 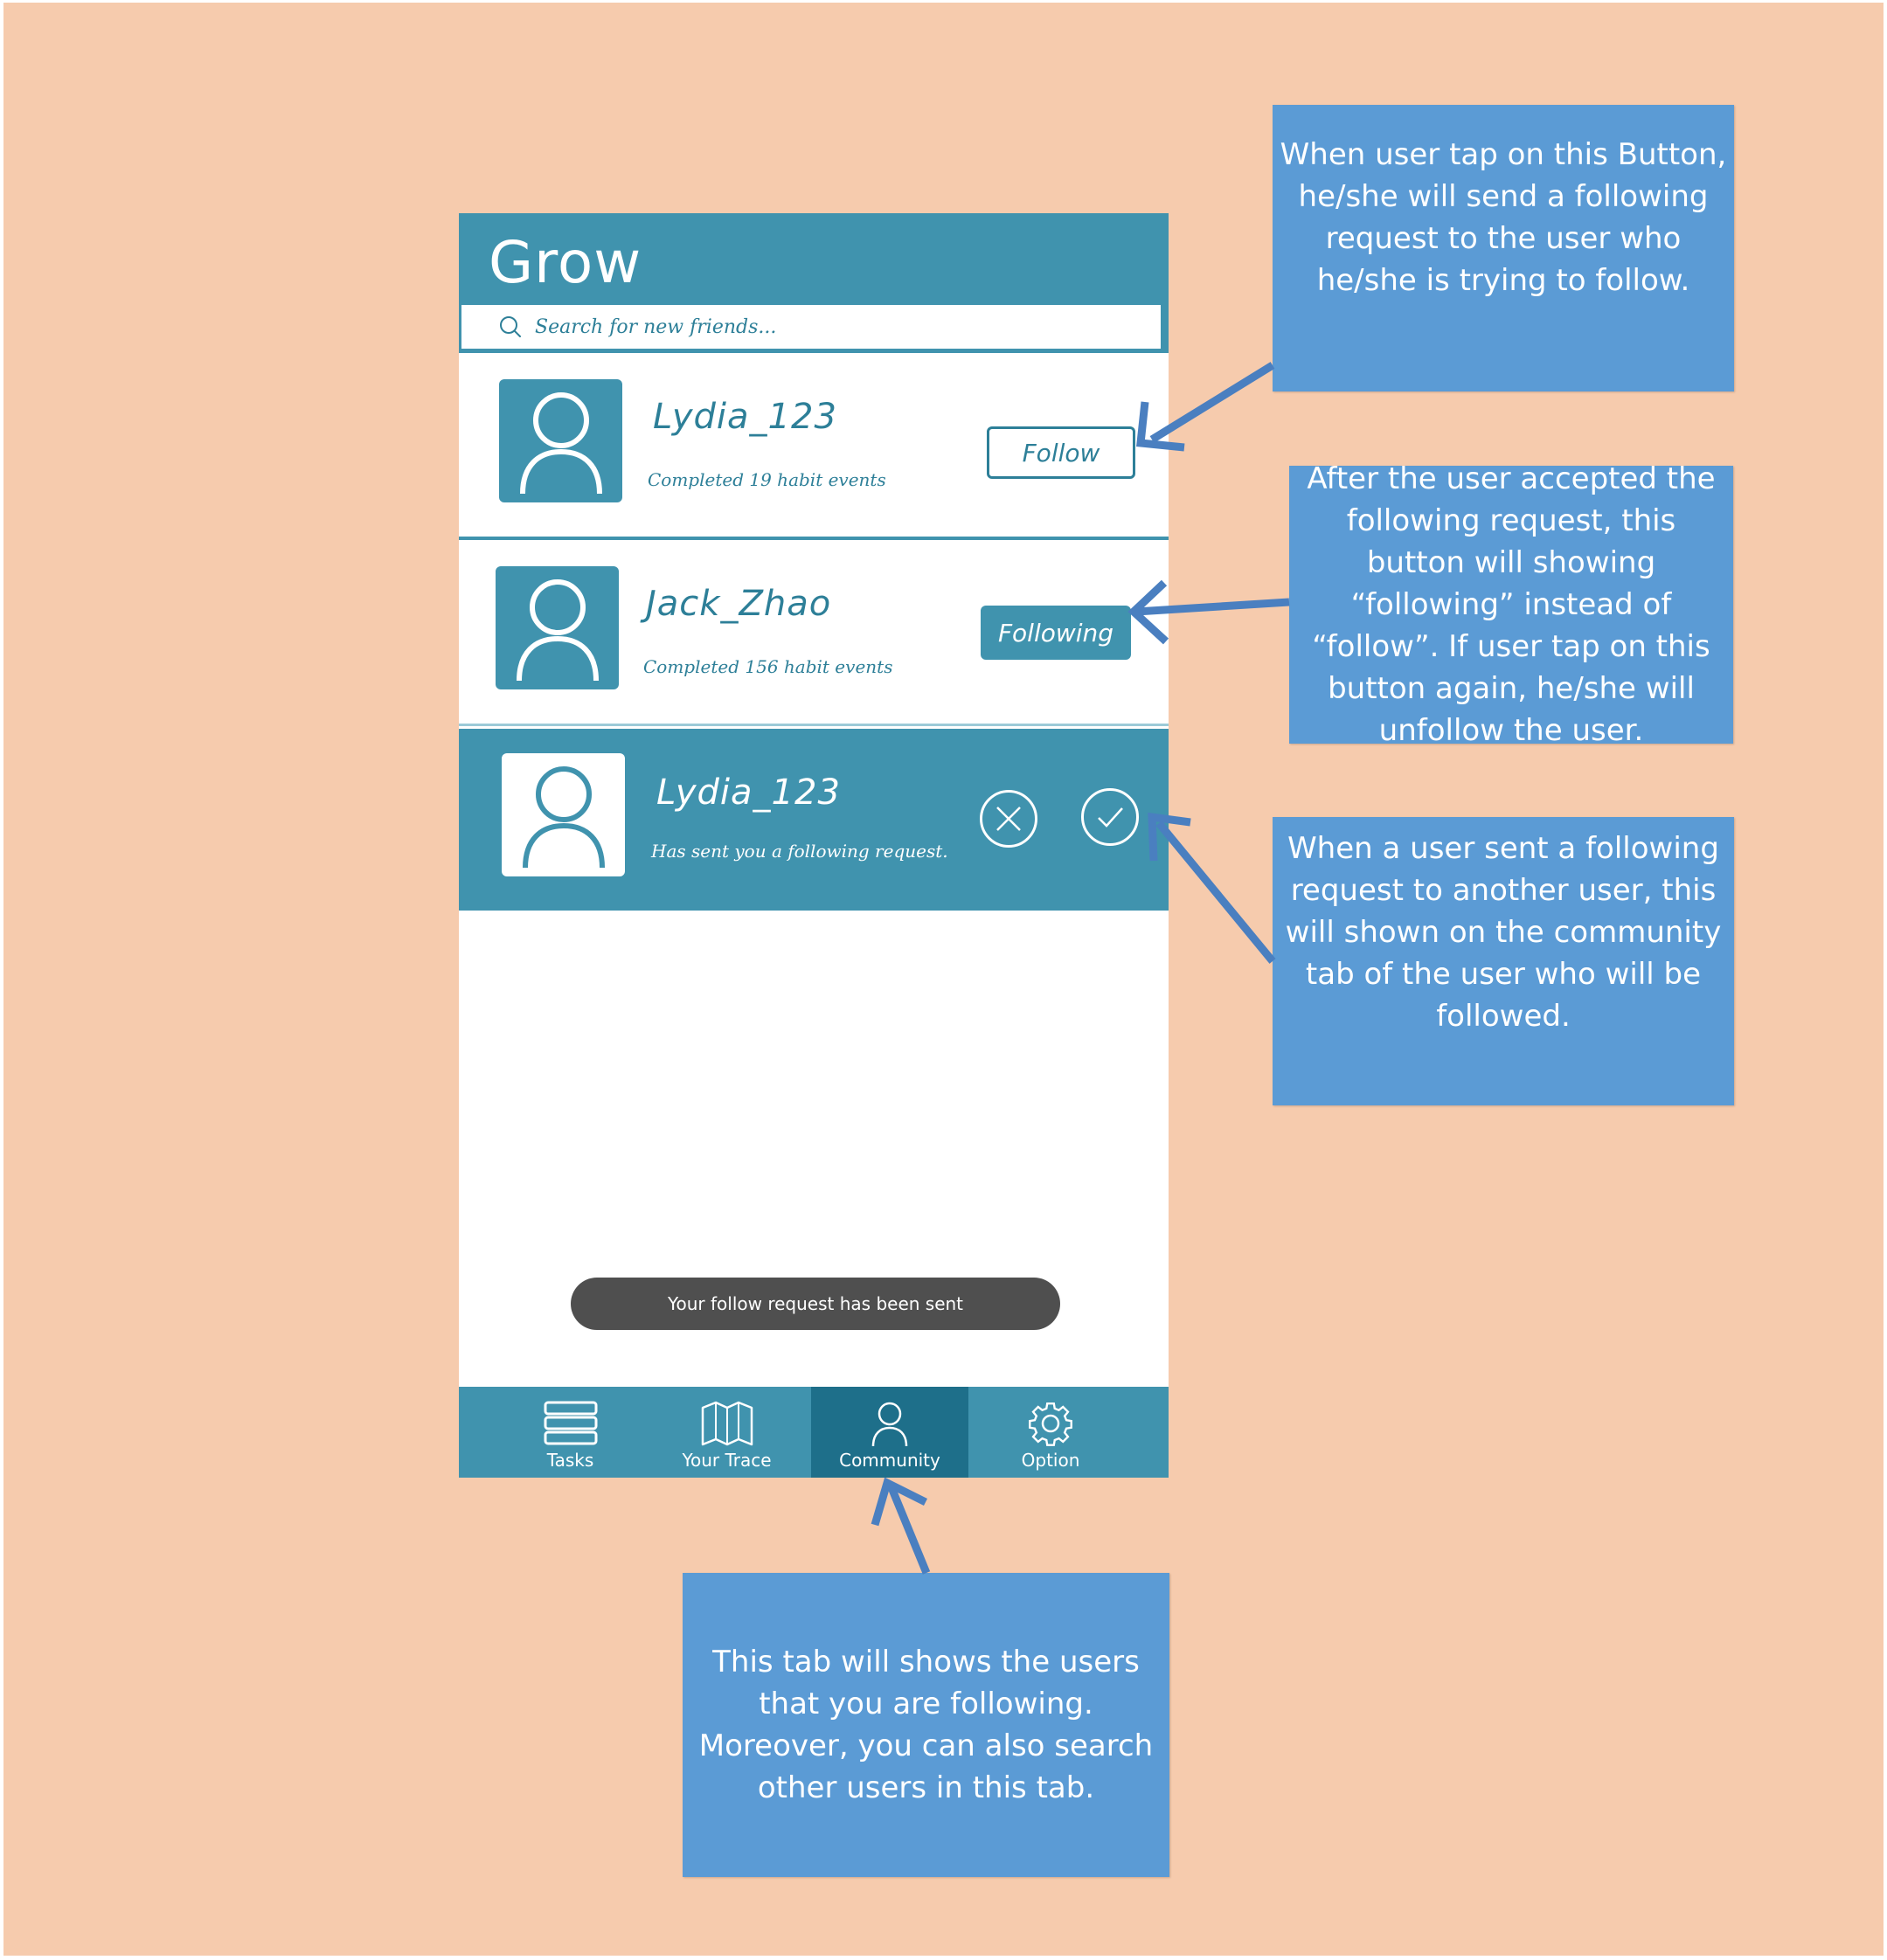 I want to click on requester-name: Lydia_123, so click(x=749, y=792).